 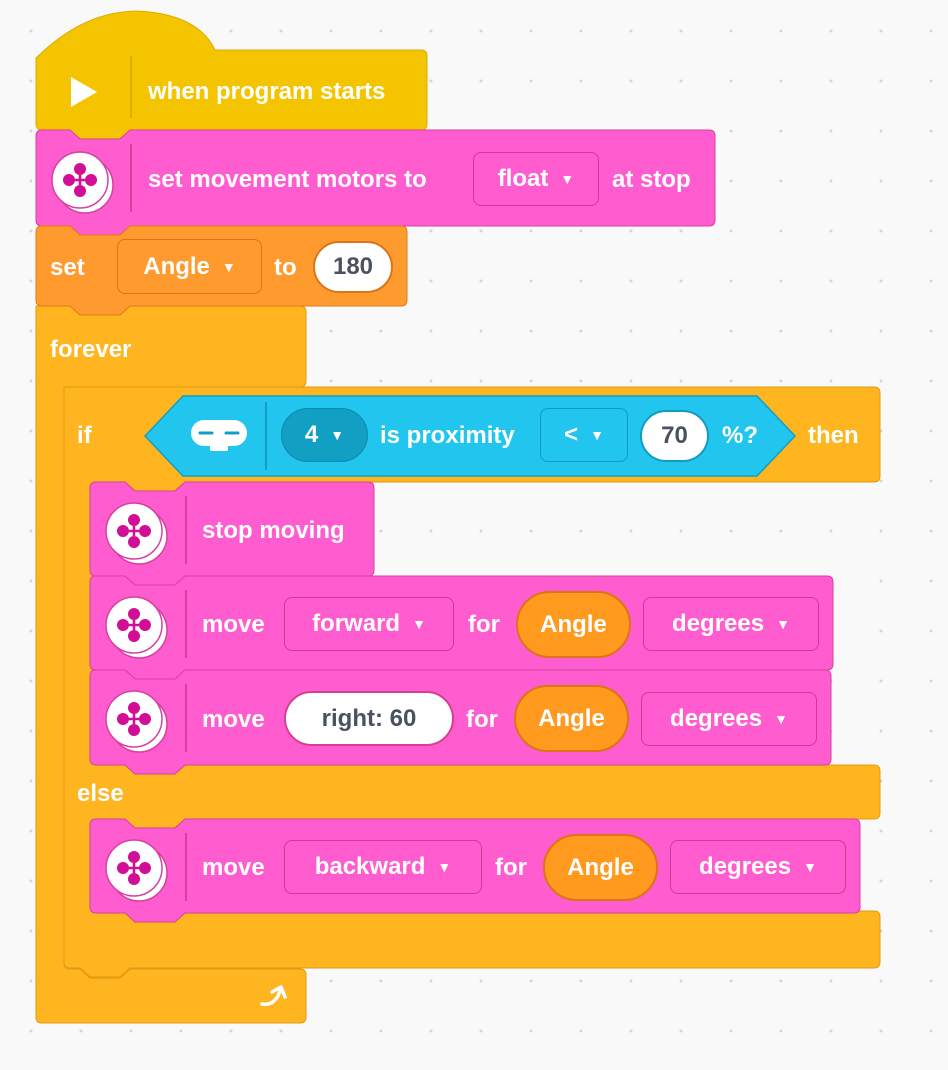 What do you see at coordinates (186, 718) in the screenshot?
I see `move2-divider` at bounding box center [186, 718].